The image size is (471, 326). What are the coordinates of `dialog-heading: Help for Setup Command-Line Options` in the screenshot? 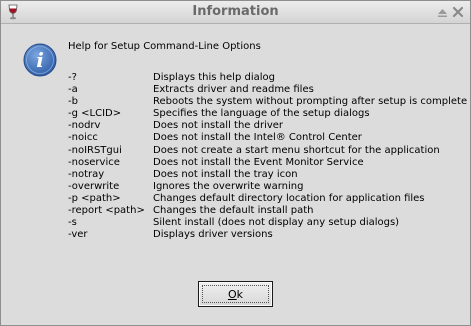 It's located at (164, 46).